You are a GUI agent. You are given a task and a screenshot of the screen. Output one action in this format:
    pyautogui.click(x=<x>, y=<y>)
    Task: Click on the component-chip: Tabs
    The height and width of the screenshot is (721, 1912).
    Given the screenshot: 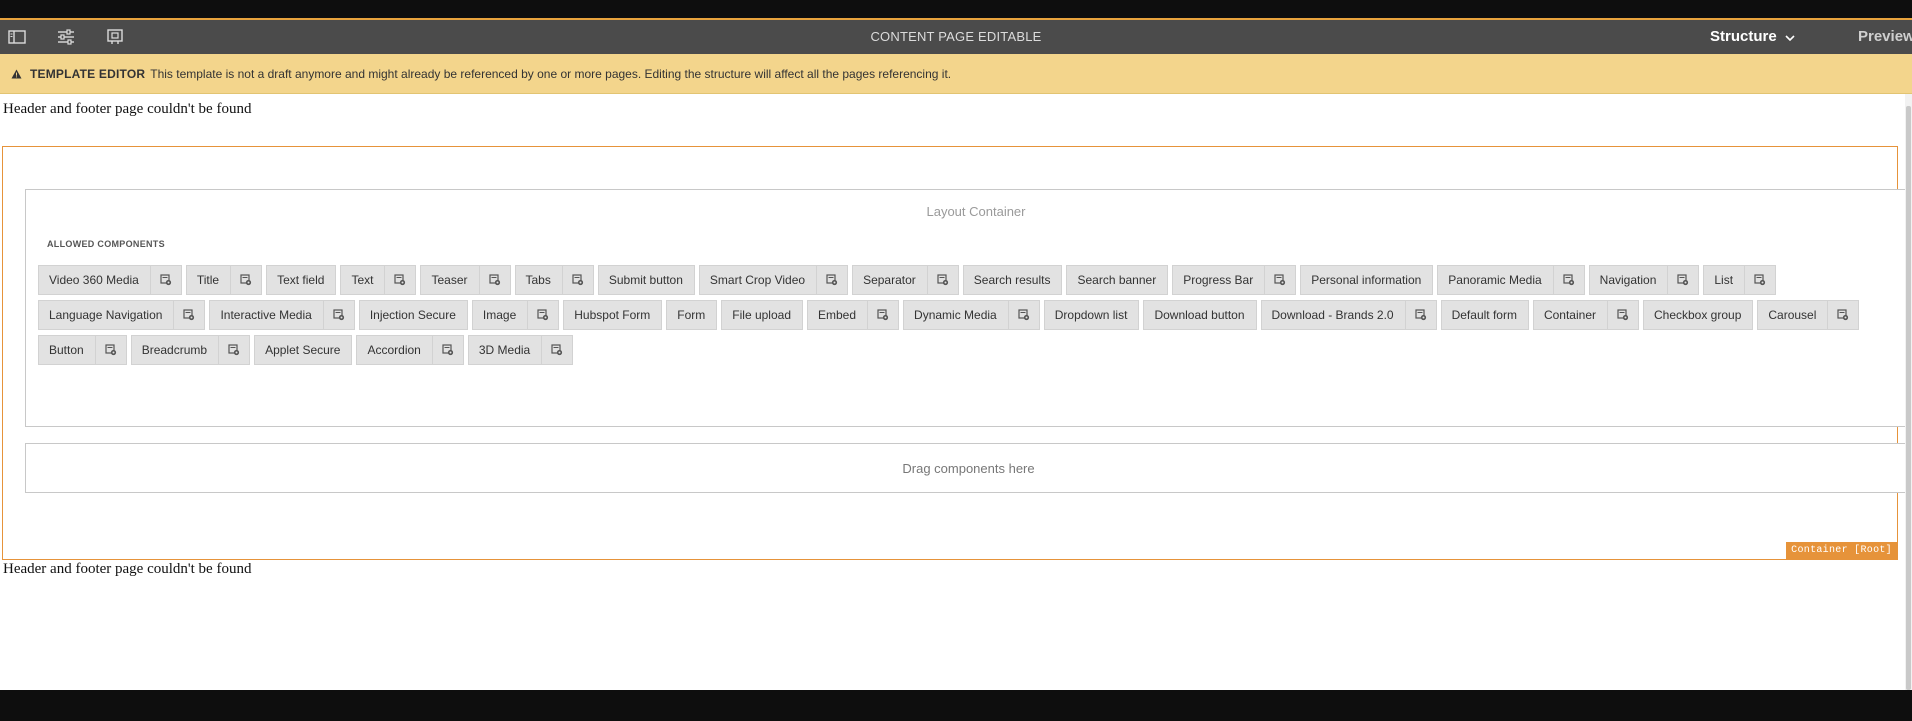 What is the action you would take?
    pyautogui.click(x=554, y=280)
    